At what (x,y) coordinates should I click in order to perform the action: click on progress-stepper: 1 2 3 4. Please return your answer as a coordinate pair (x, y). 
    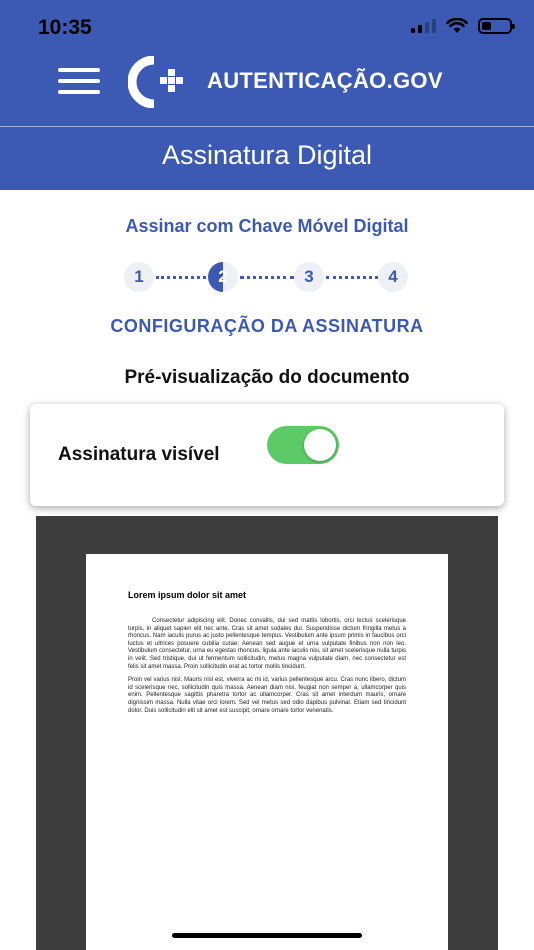
    Looking at the image, I should click on (268, 277).